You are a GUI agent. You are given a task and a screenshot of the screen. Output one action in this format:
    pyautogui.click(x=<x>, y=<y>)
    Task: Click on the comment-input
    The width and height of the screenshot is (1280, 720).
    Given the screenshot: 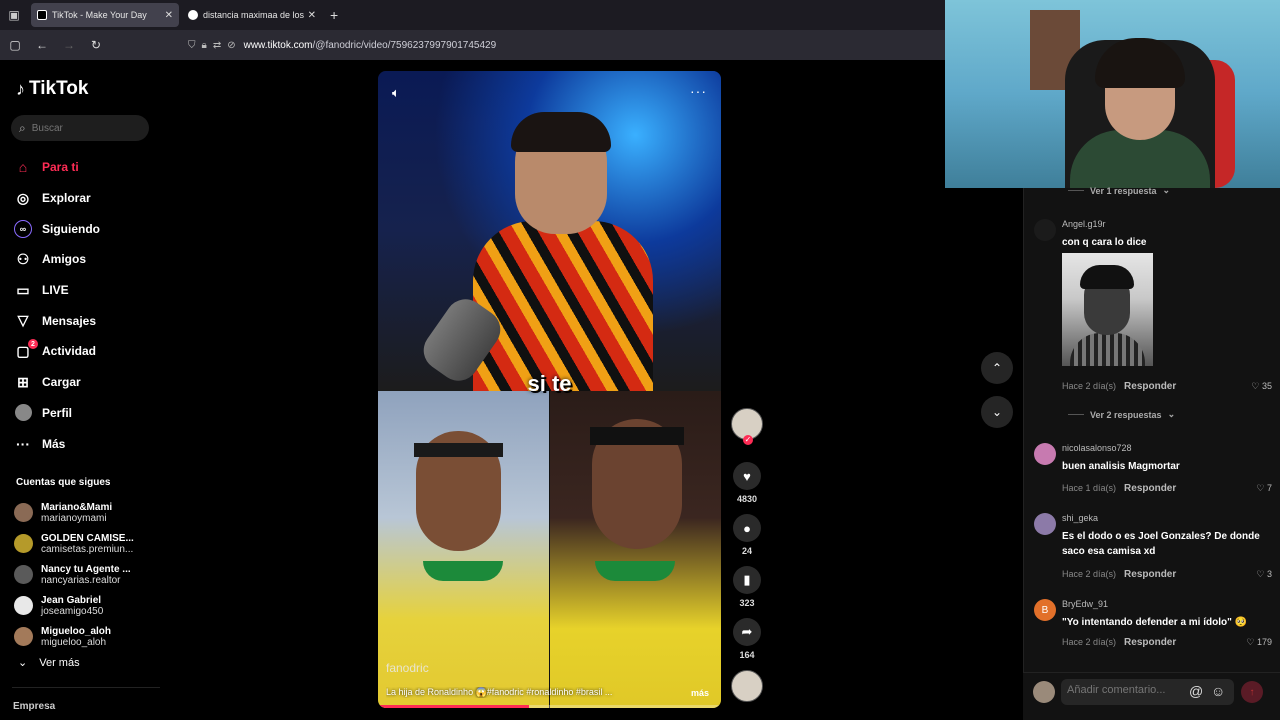 What is the action you would take?
    pyautogui.click(x=1127, y=690)
    